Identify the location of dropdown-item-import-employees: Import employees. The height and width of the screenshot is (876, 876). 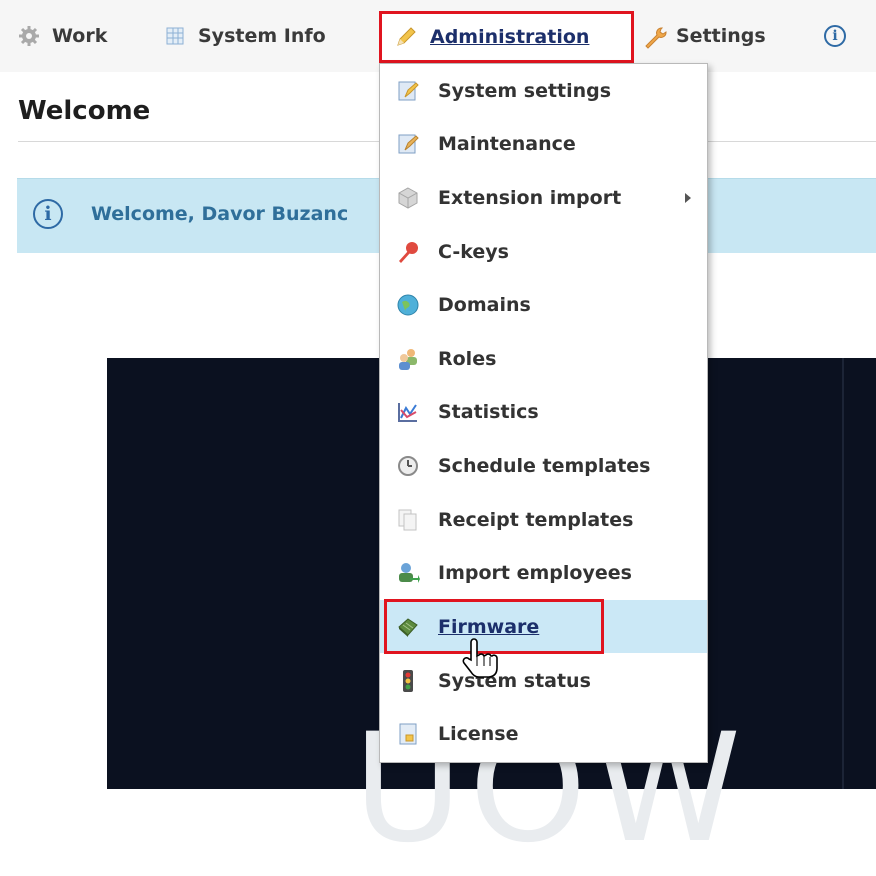
(543, 572).